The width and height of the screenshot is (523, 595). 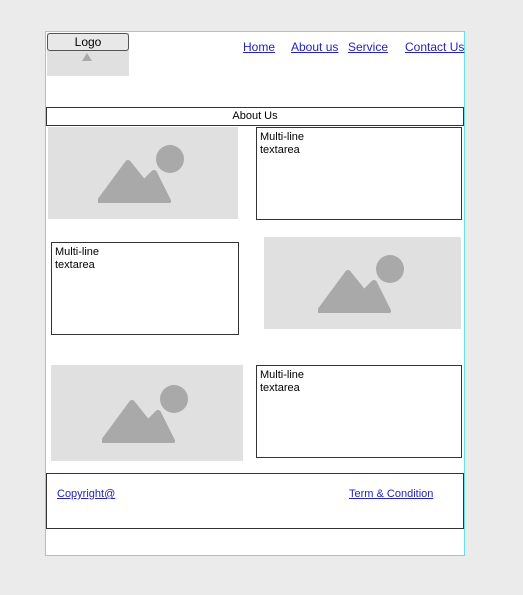 I want to click on nav-link-service: Service, so click(x=368, y=47).